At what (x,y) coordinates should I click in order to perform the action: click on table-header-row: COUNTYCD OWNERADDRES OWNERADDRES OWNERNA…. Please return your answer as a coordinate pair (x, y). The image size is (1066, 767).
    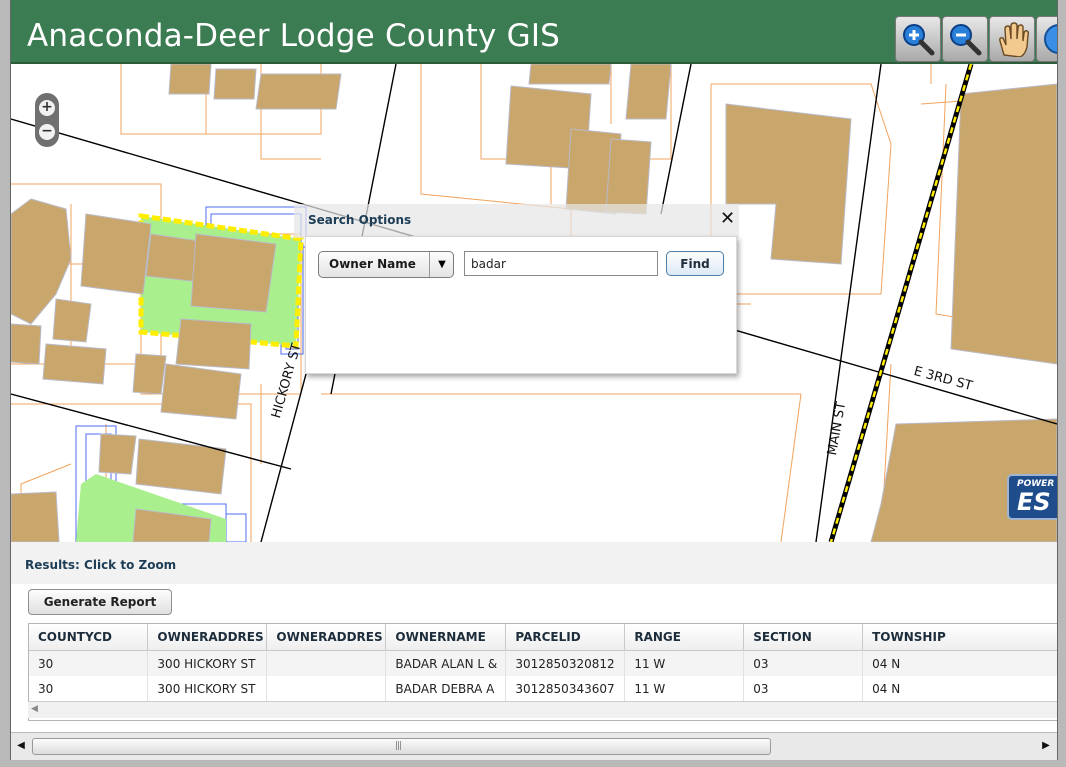
    Looking at the image, I should click on (543, 637).